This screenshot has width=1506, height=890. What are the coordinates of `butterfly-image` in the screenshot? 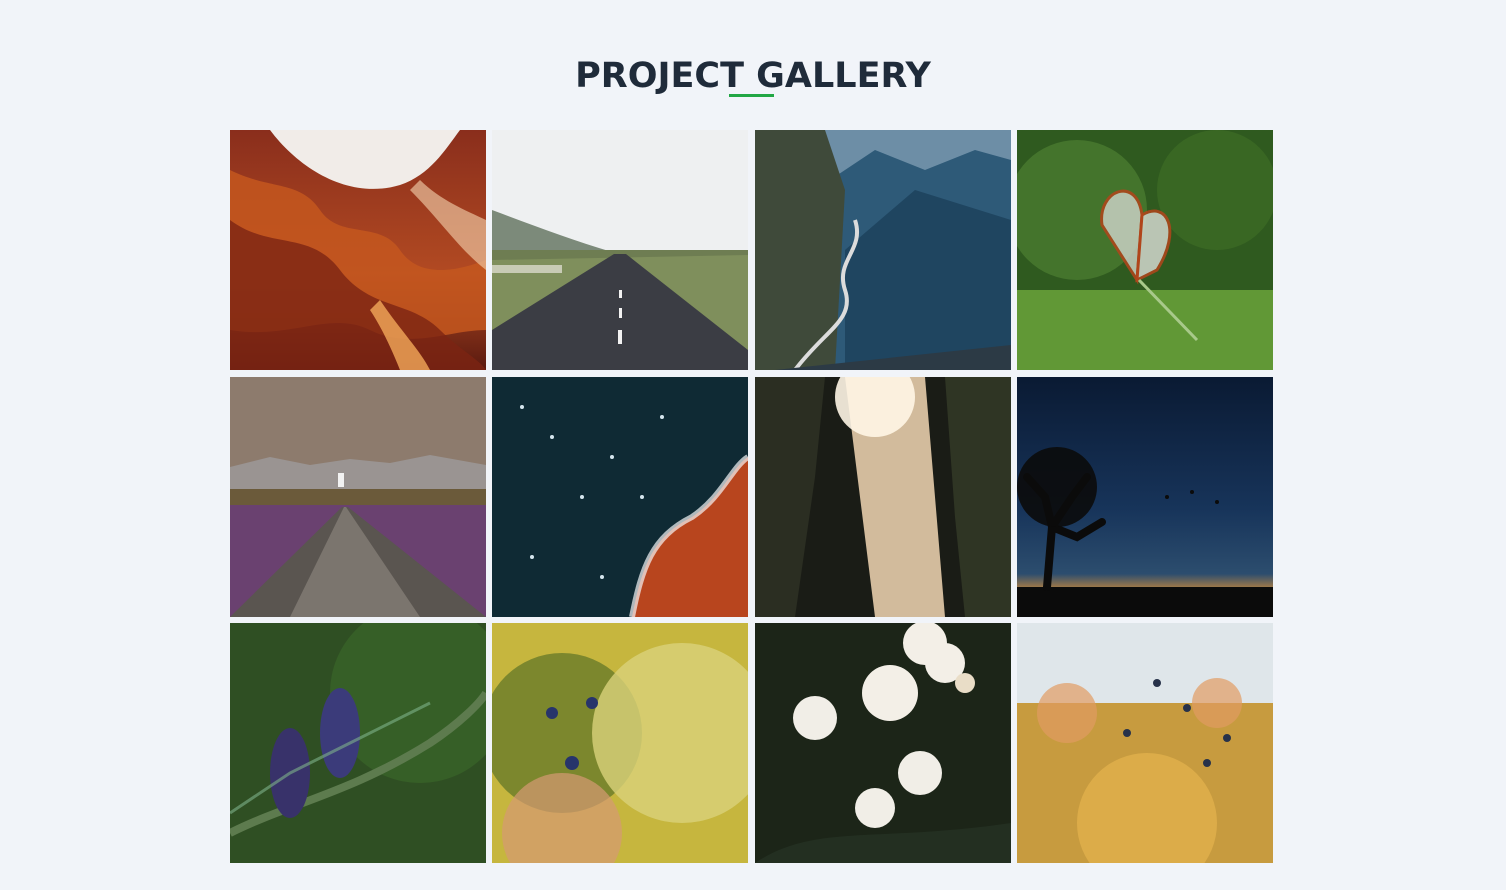 It's located at (1144, 250).